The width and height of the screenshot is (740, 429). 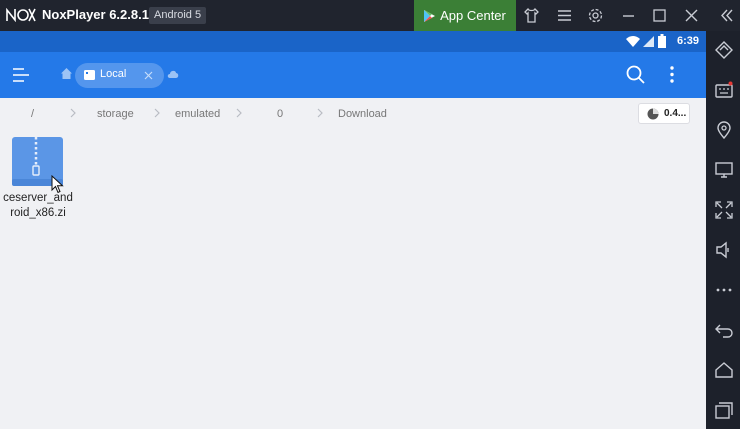 I want to click on more-options-icon, so click(x=672, y=74).